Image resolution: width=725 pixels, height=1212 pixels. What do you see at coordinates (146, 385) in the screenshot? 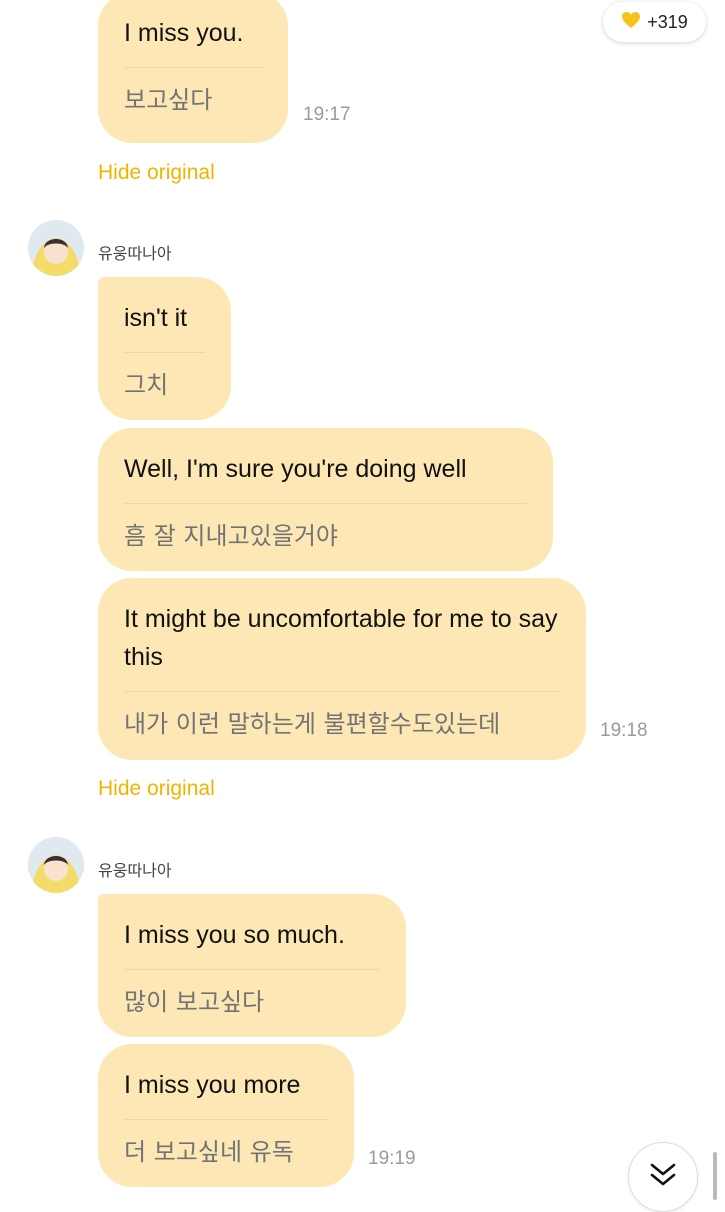
I see `message-text-ko: 그치` at bounding box center [146, 385].